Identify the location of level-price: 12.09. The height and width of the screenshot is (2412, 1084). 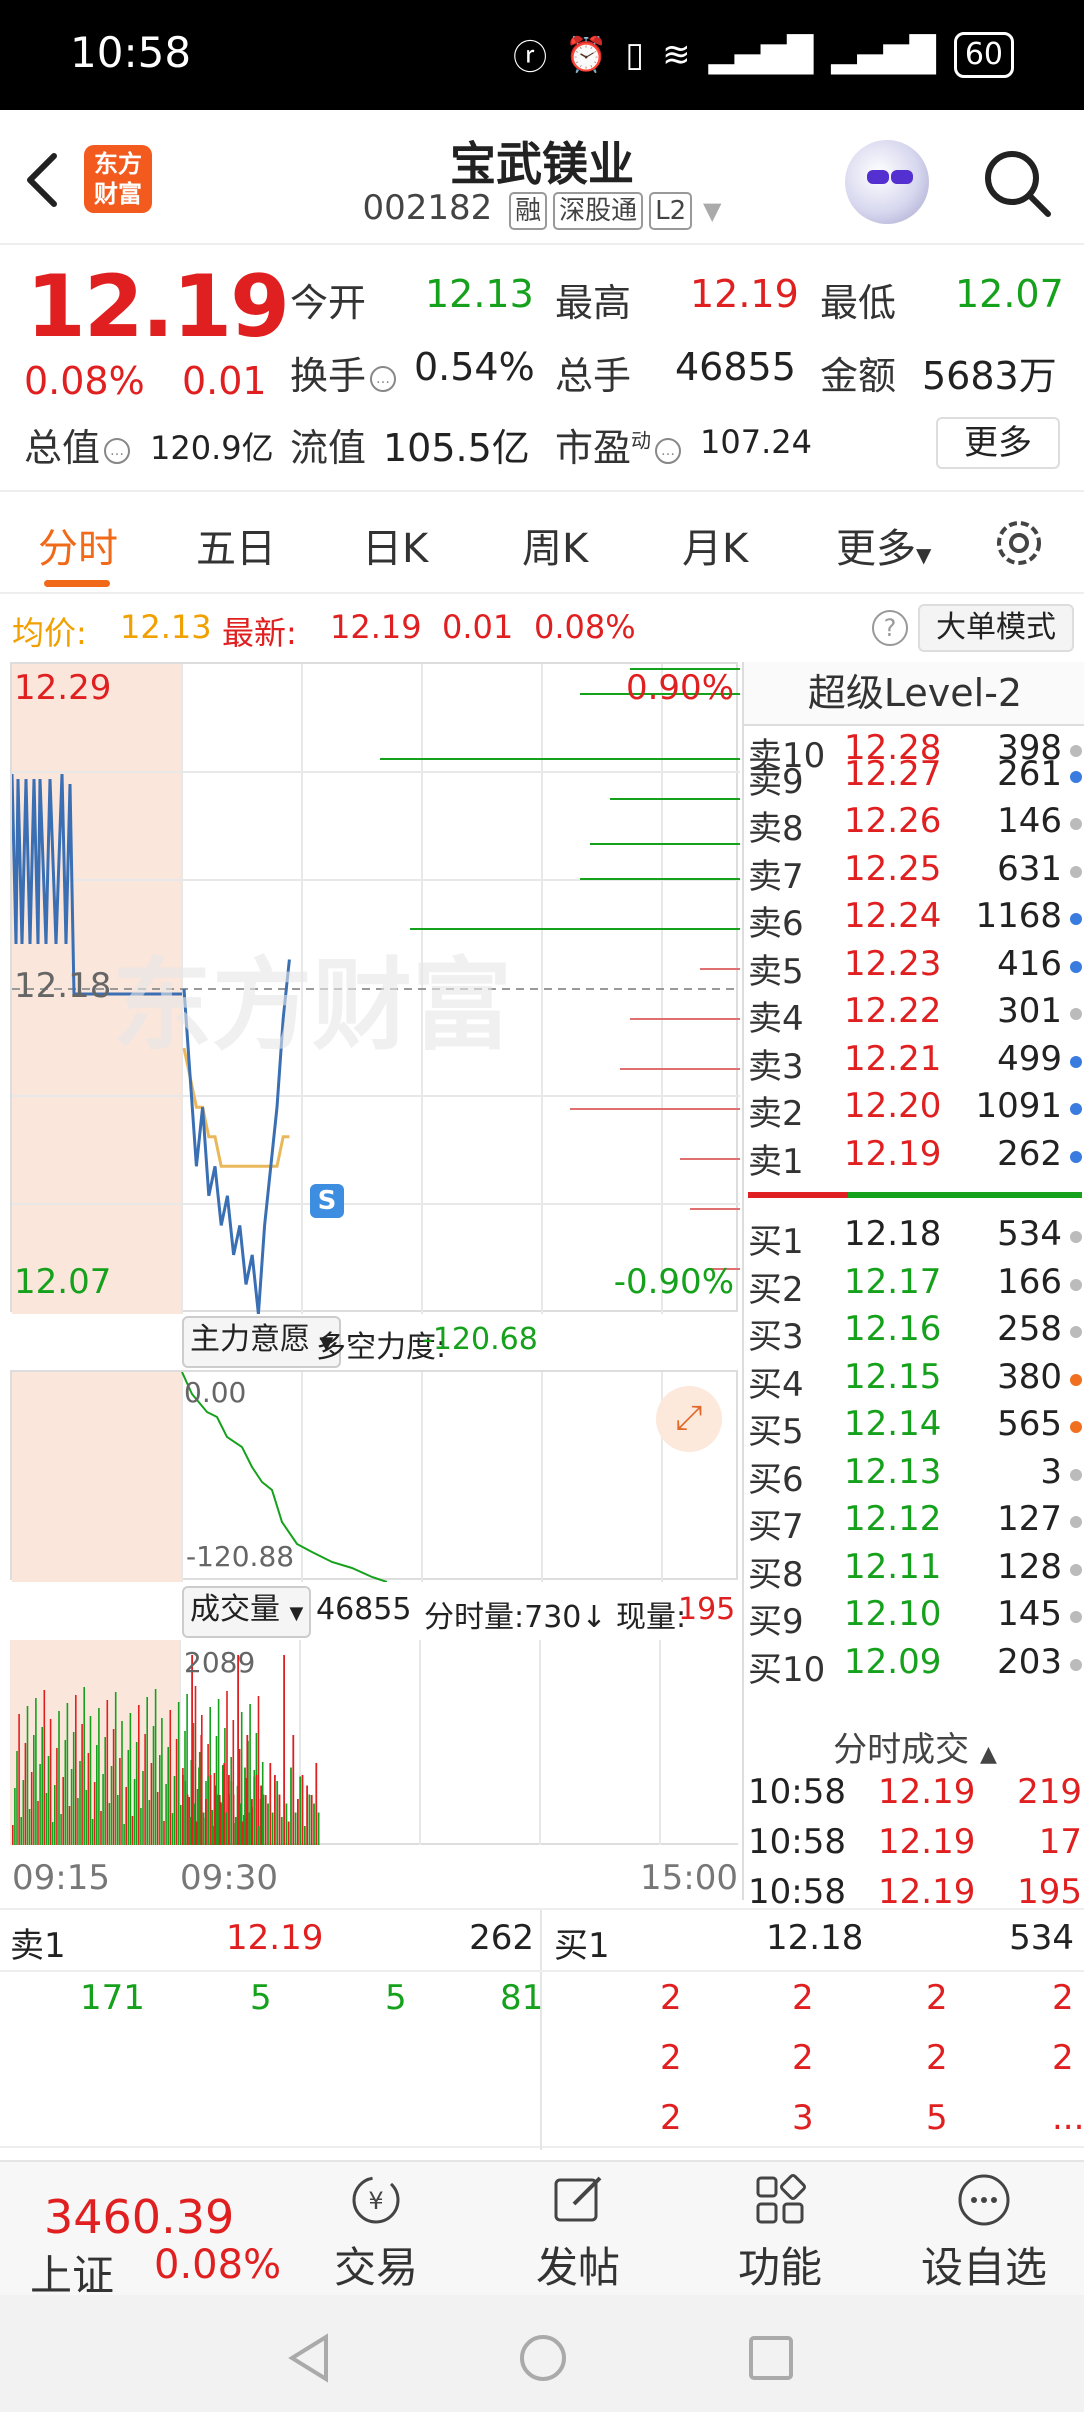
(893, 1662).